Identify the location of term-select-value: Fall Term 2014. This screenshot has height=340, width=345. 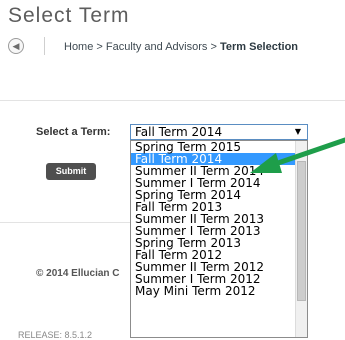
(179, 132).